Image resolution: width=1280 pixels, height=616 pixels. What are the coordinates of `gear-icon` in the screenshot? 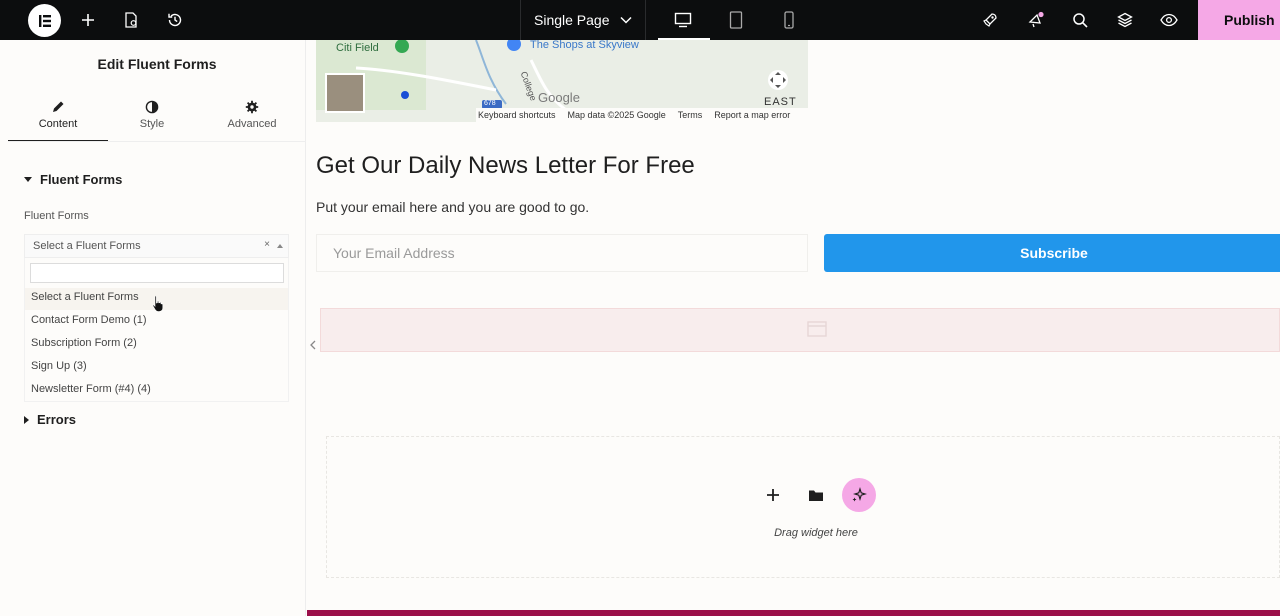 It's located at (252, 107).